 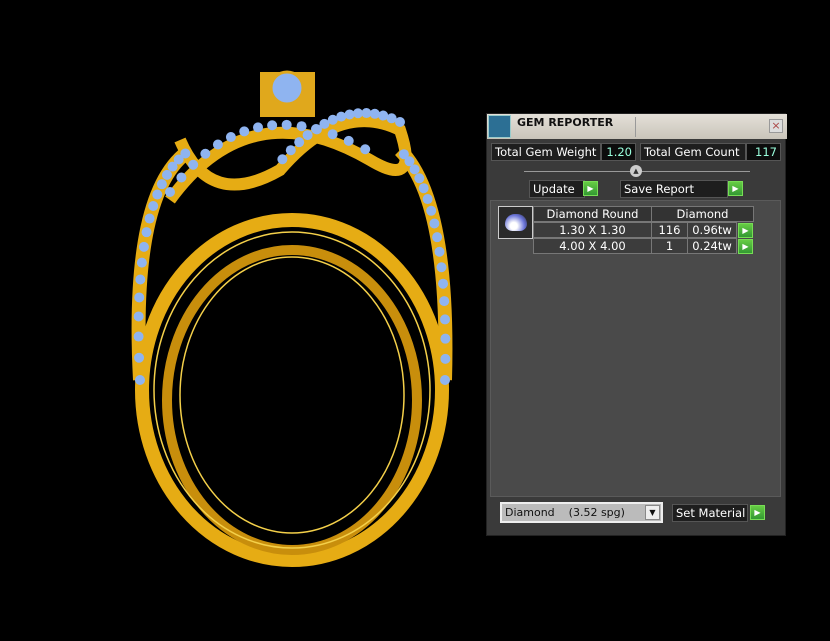 What do you see at coordinates (669, 230) in the screenshot?
I see `gem-count: 116` at bounding box center [669, 230].